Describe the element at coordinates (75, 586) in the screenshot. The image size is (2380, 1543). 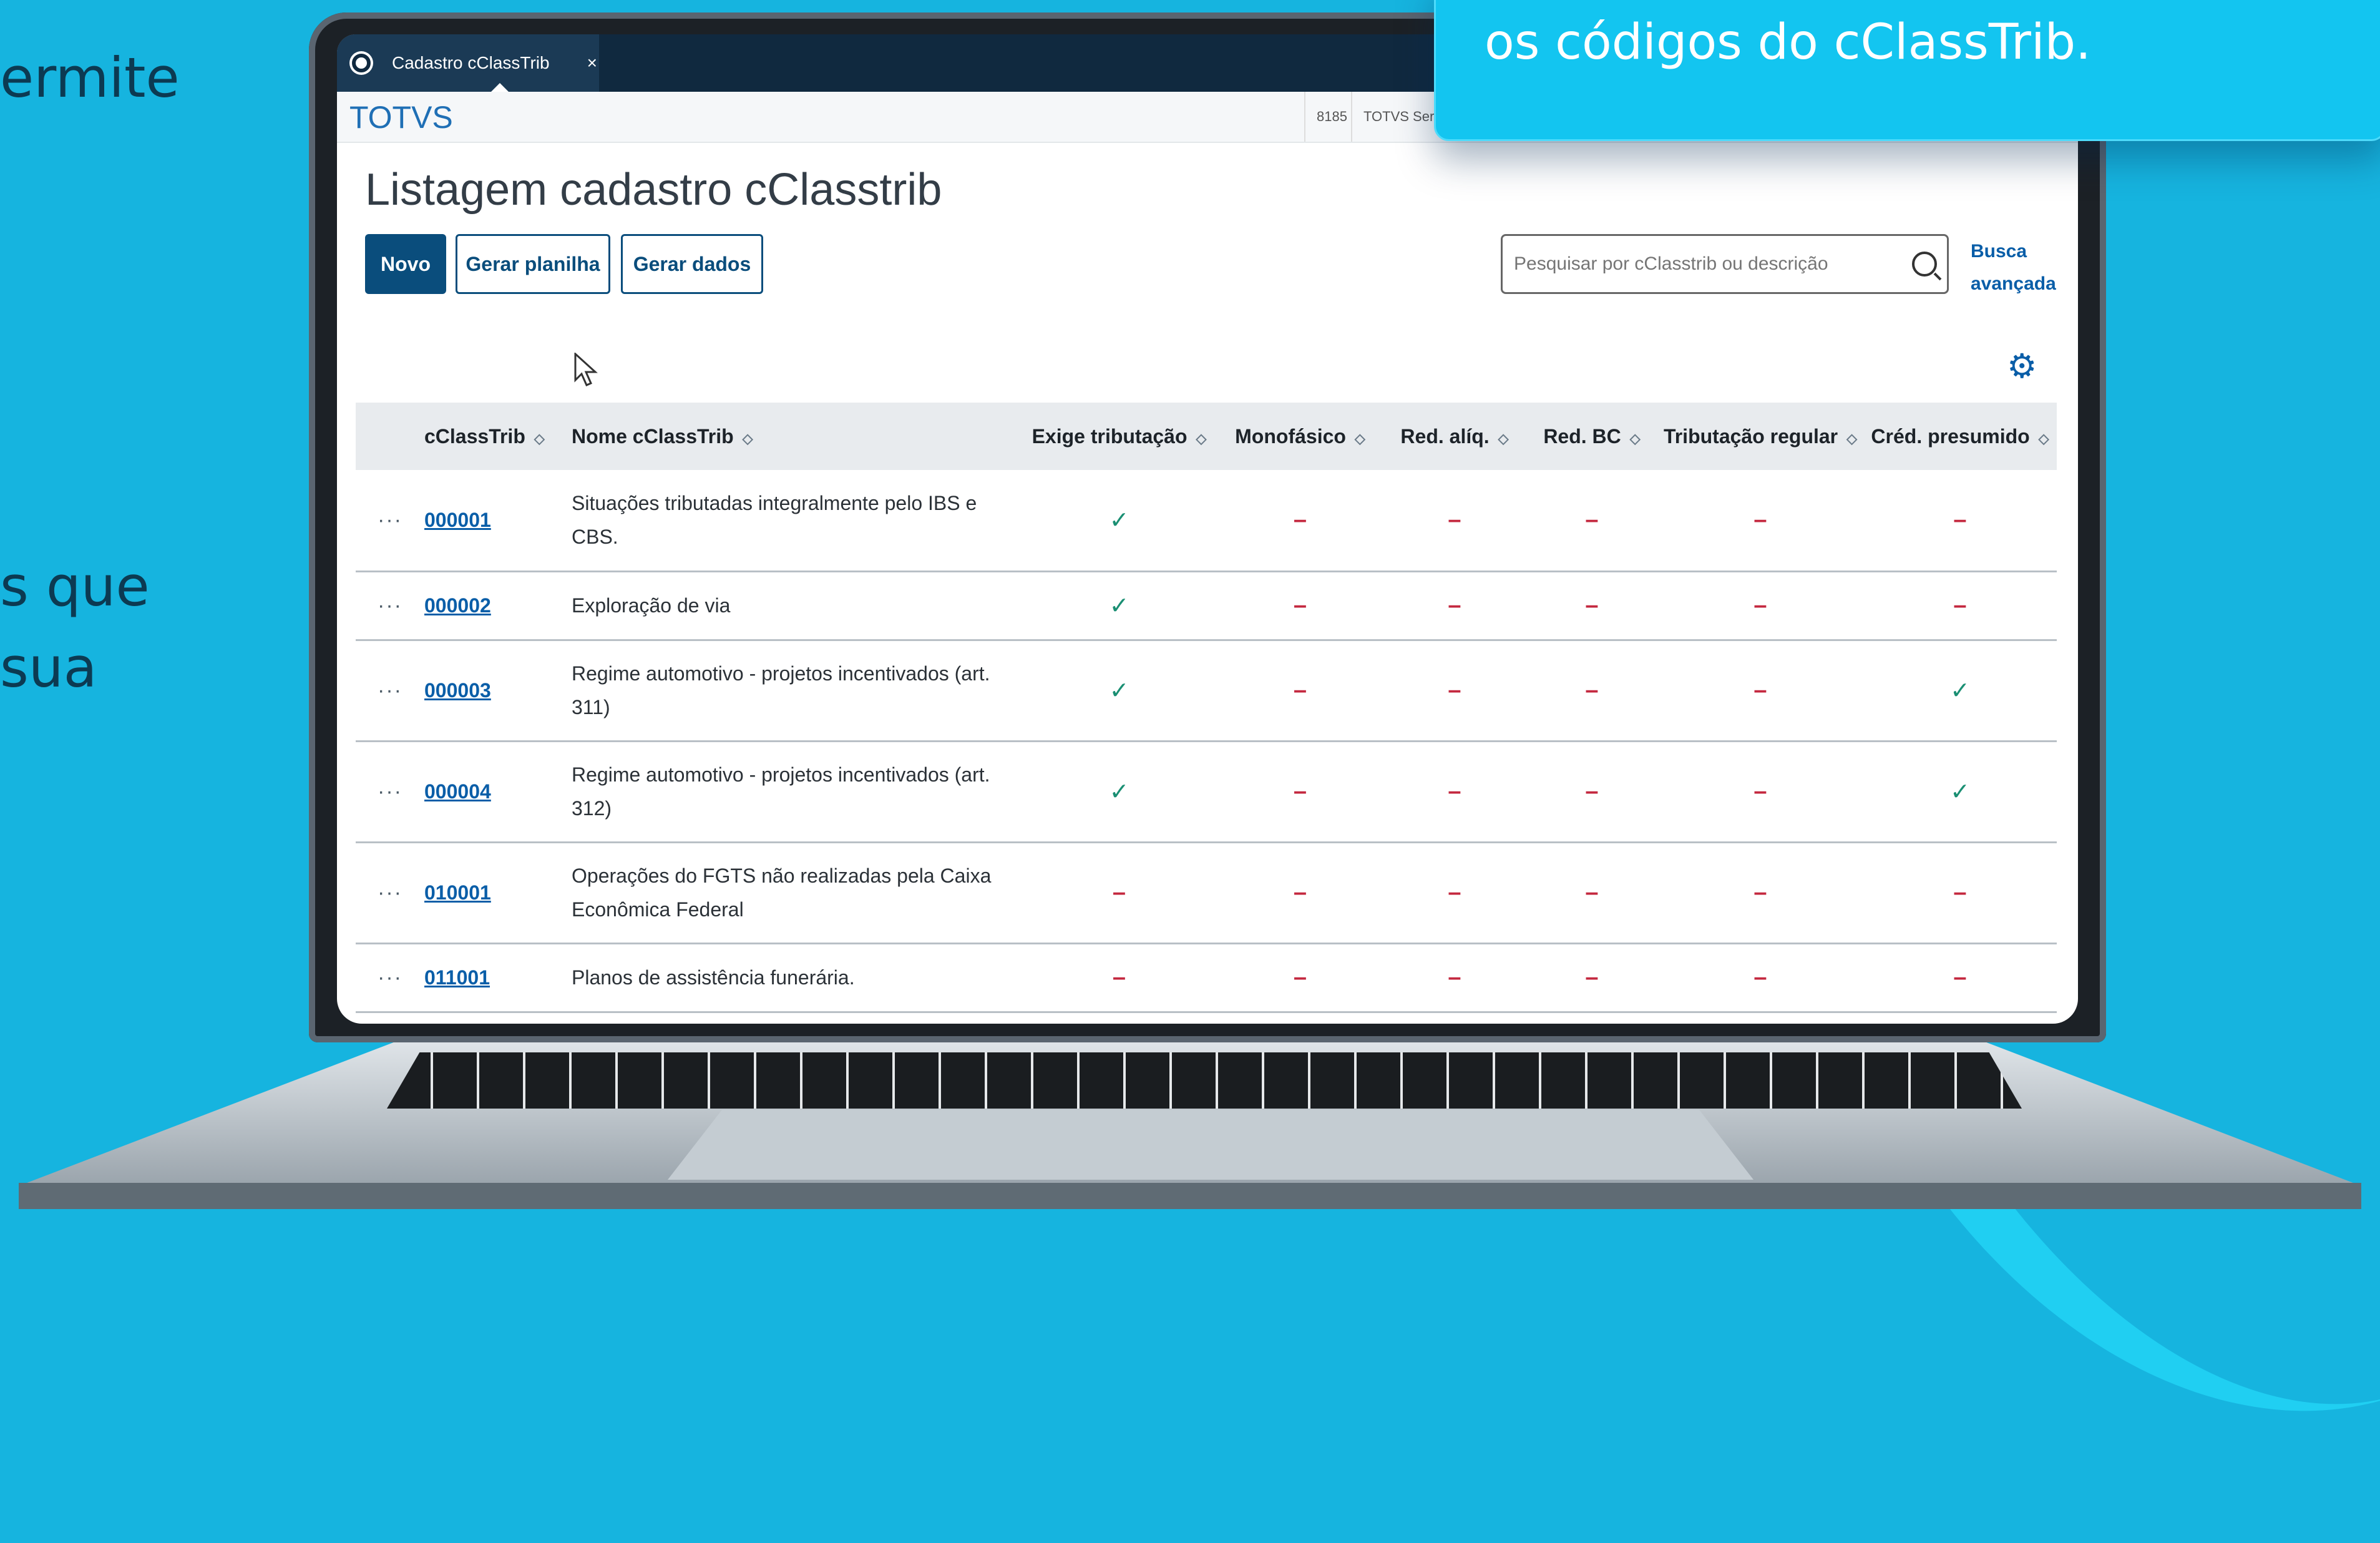
I see `background-text-line-2: s que` at that location.